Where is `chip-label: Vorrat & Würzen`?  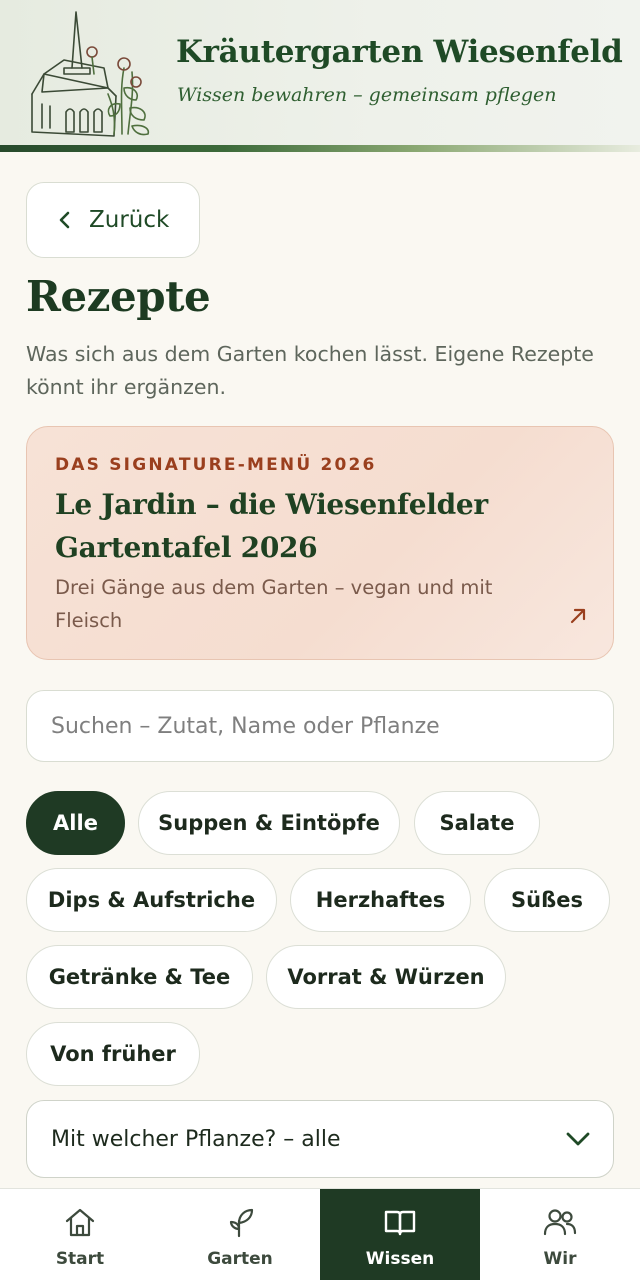
chip-label: Vorrat & Würzen is located at coordinates (386, 977).